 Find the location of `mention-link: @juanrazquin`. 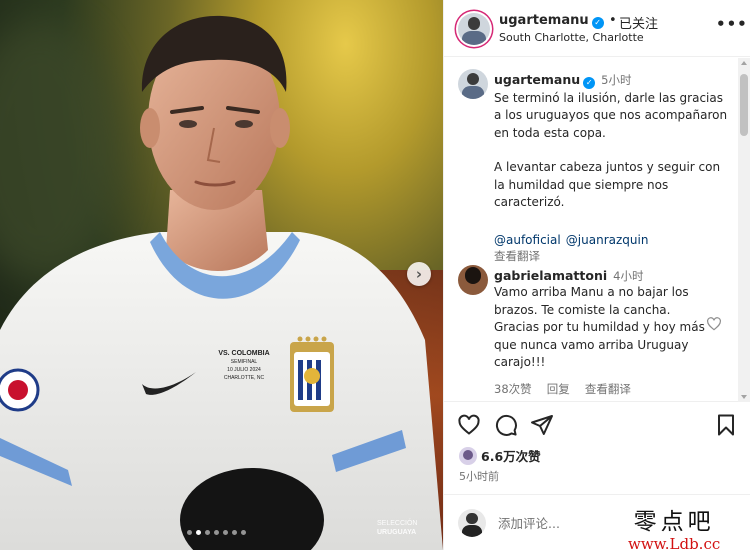

mention-link: @juanrazquin is located at coordinates (607, 240).